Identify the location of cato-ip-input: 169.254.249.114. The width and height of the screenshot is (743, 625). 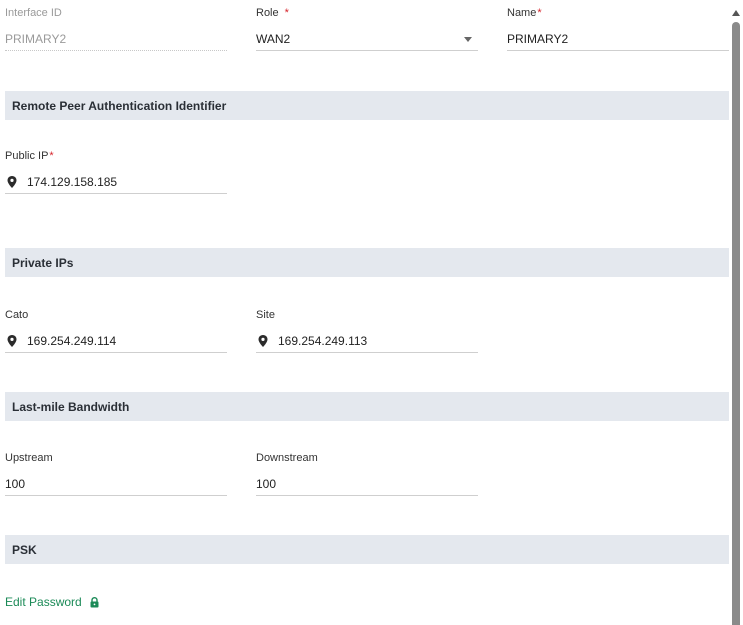
(116, 341).